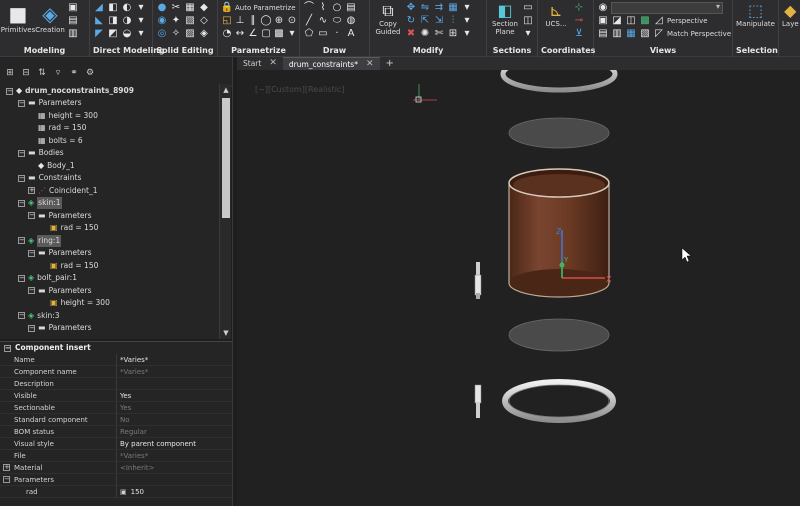  What do you see at coordinates (351, 34) in the screenshot?
I see `text-icon: A` at bounding box center [351, 34].